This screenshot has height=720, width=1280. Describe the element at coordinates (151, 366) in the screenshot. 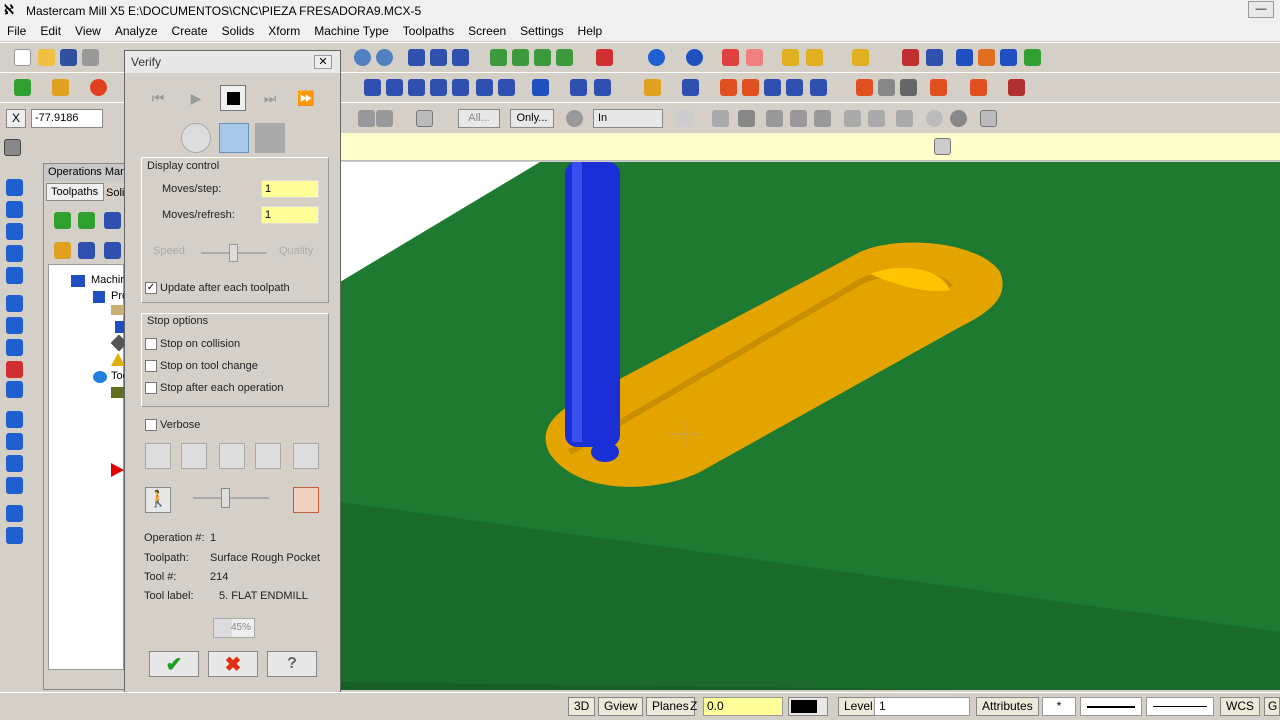

I see `stop-tool-change-checkbox` at that location.